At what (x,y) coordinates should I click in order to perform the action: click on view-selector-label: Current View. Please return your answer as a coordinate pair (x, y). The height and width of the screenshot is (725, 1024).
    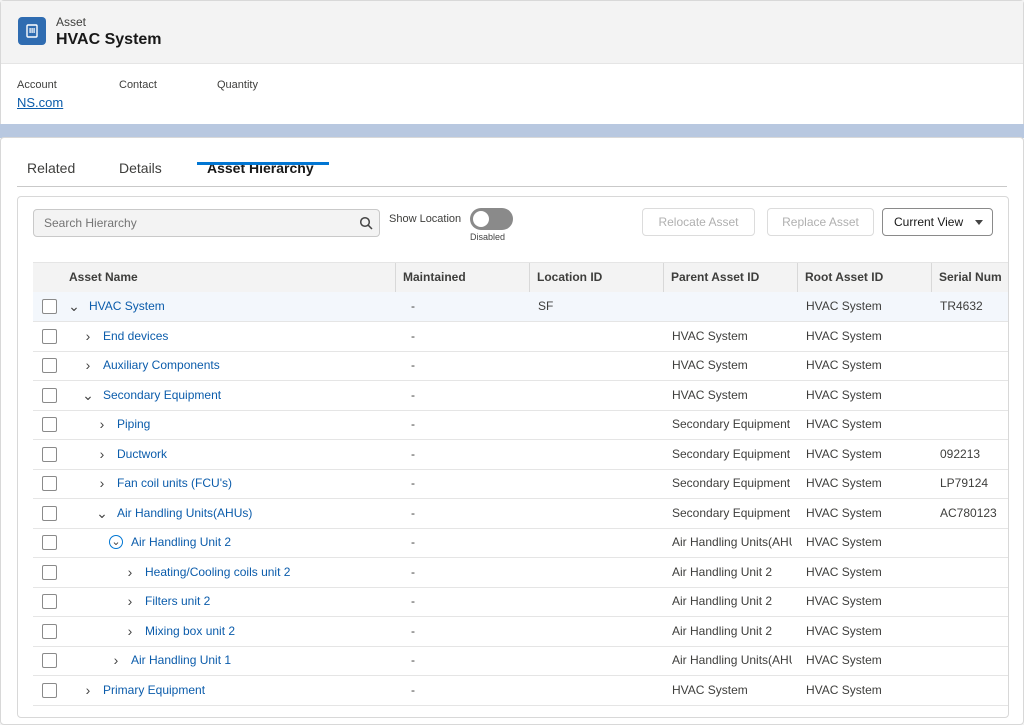
    Looking at the image, I should click on (929, 222).